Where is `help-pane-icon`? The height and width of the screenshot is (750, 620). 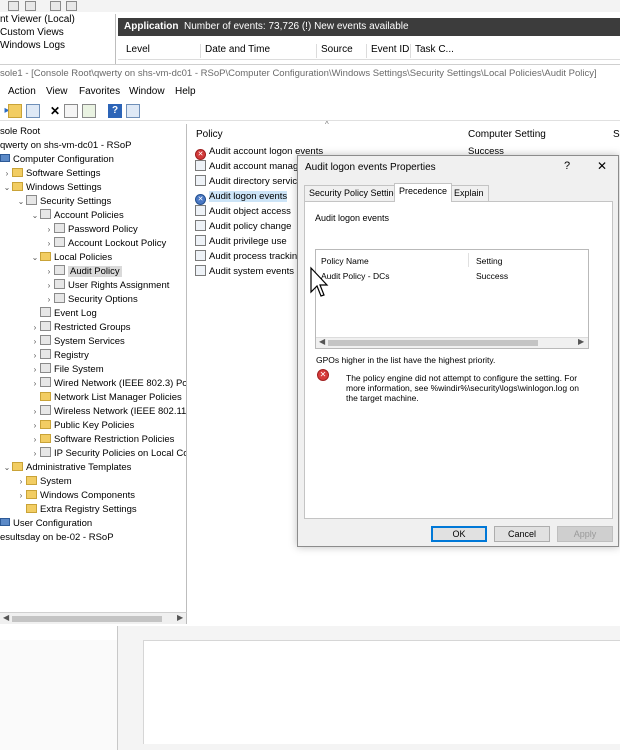
help-pane-icon is located at coordinates (133, 111).